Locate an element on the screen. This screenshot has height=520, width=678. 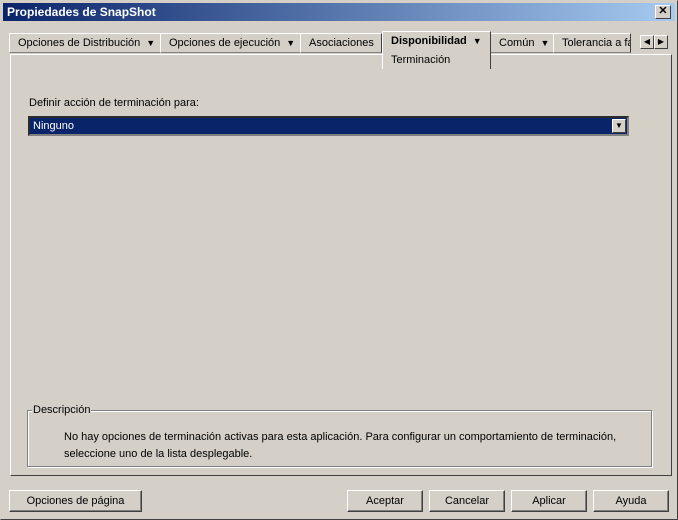
tab-label: Opciones de ejecución is located at coordinates (225, 43).